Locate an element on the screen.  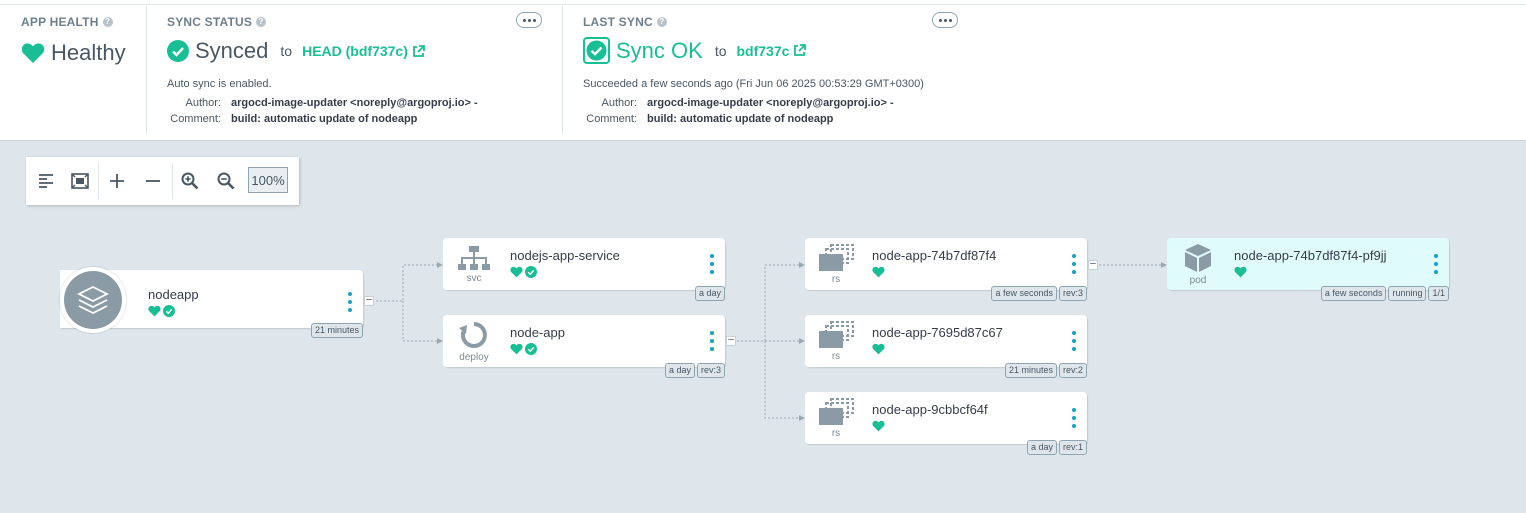
deploy-node-status is located at coordinates (523, 349).